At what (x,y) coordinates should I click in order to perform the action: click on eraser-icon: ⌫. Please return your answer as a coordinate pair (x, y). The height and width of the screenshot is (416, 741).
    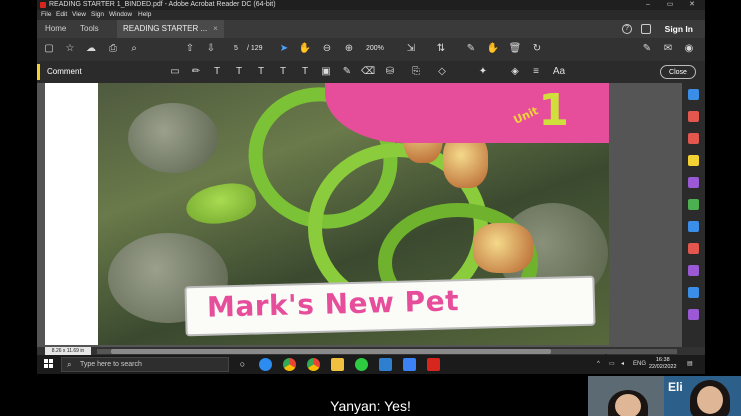
    Looking at the image, I should click on (368, 72).